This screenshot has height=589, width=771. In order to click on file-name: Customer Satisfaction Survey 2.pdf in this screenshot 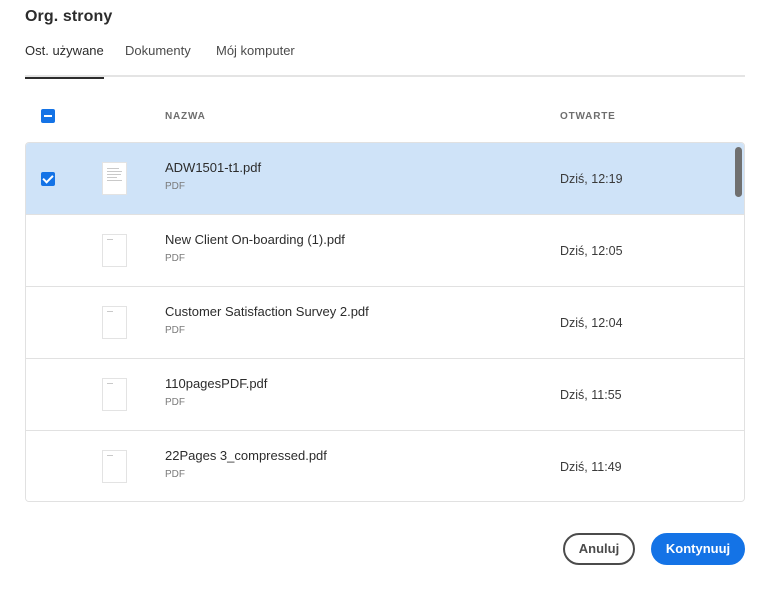, I will do `click(267, 311)`.